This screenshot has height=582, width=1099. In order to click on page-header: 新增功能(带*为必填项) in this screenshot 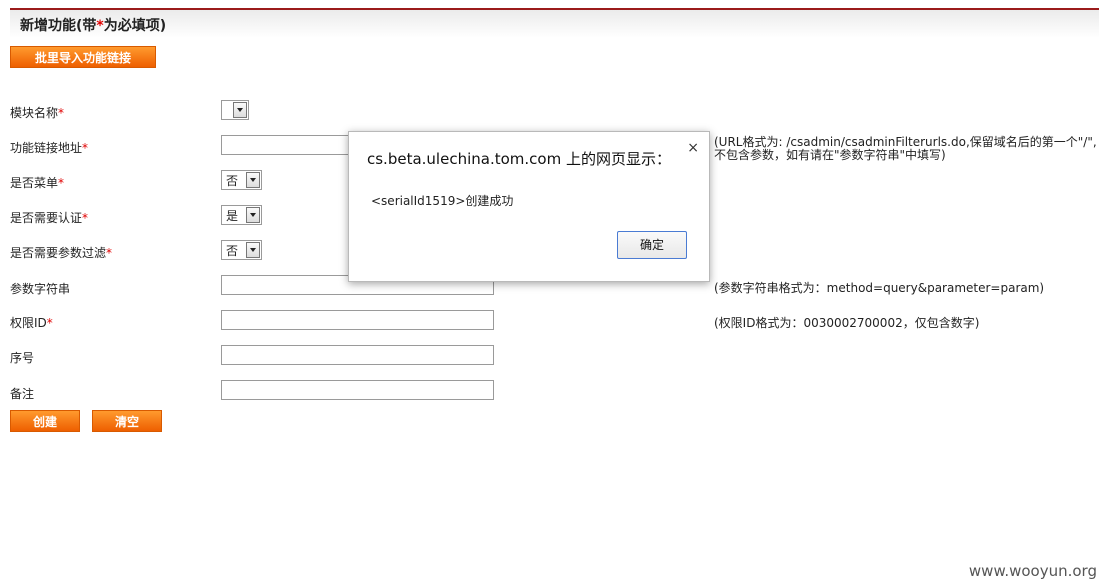, I will do `click(554, 23)`.